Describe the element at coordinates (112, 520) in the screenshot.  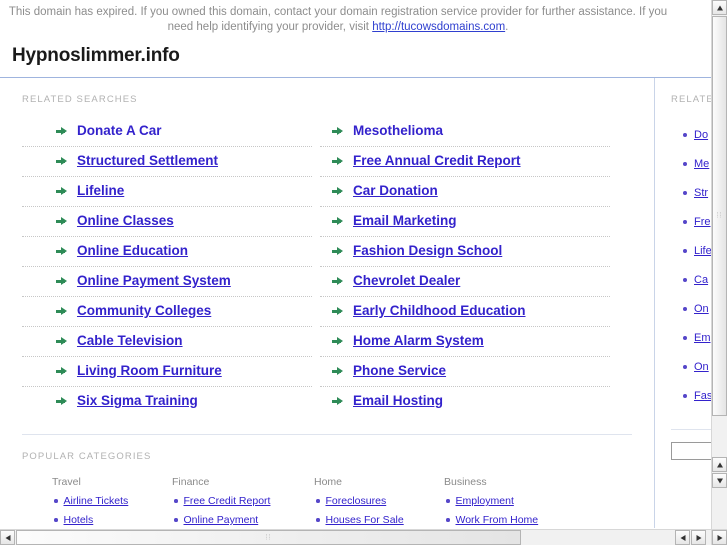
I see `list-item: Hotels` at that location.